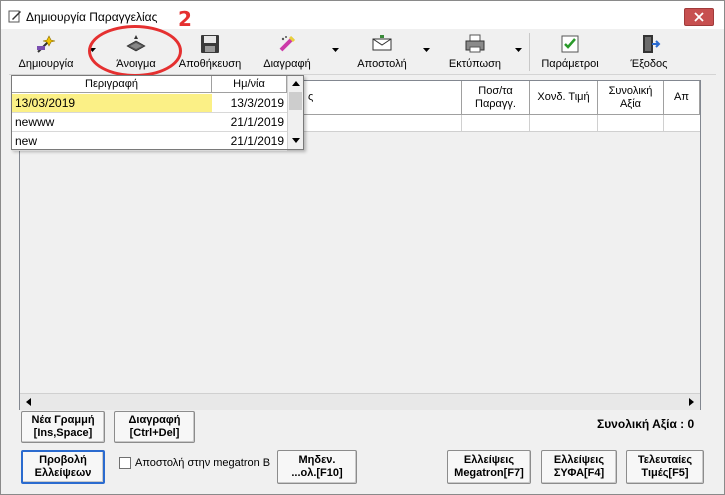  I want to click on floppy-disk-icon, so click(210, 44).